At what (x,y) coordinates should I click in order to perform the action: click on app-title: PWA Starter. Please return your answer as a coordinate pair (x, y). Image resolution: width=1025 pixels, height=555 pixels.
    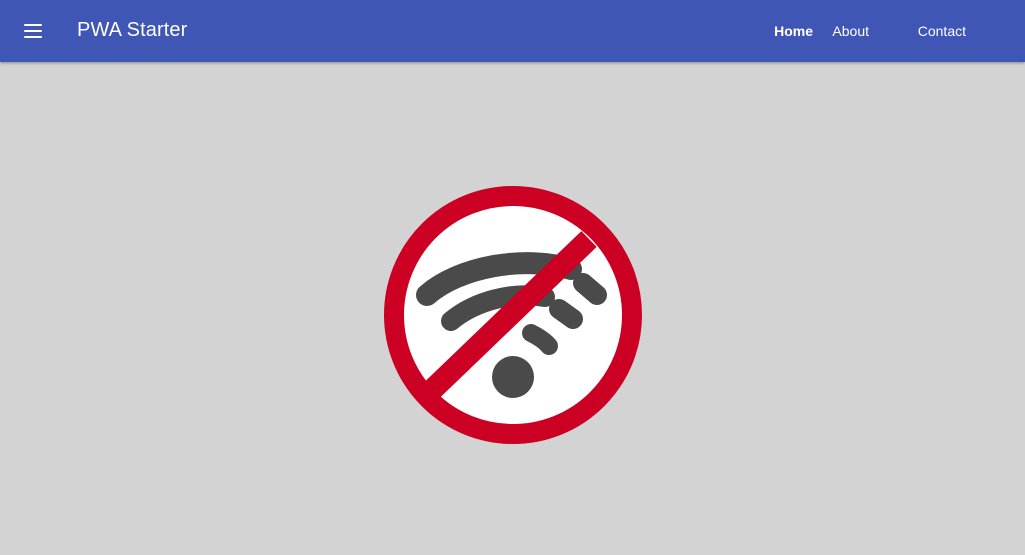
    Looking at the image, I should click on (132, 30).